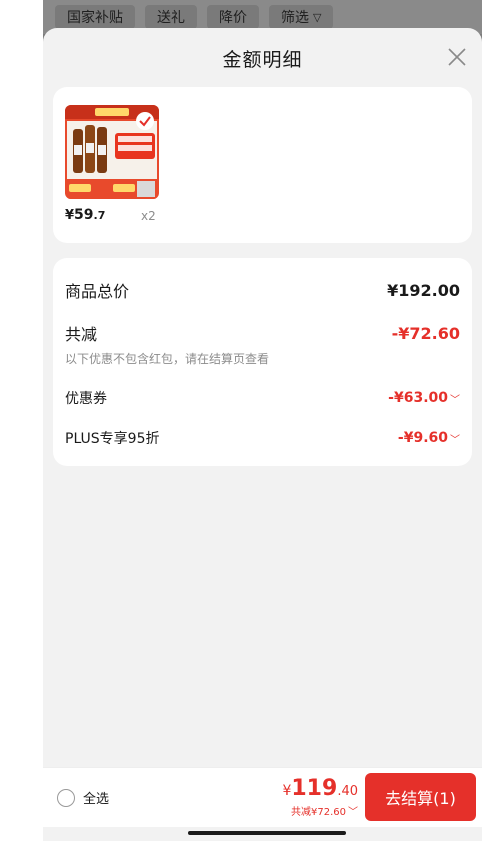 Image resolution: width=482 pixels, height=841 pixels. I want to click on filter-chip-price-drop: 降价, so click(233, 17).